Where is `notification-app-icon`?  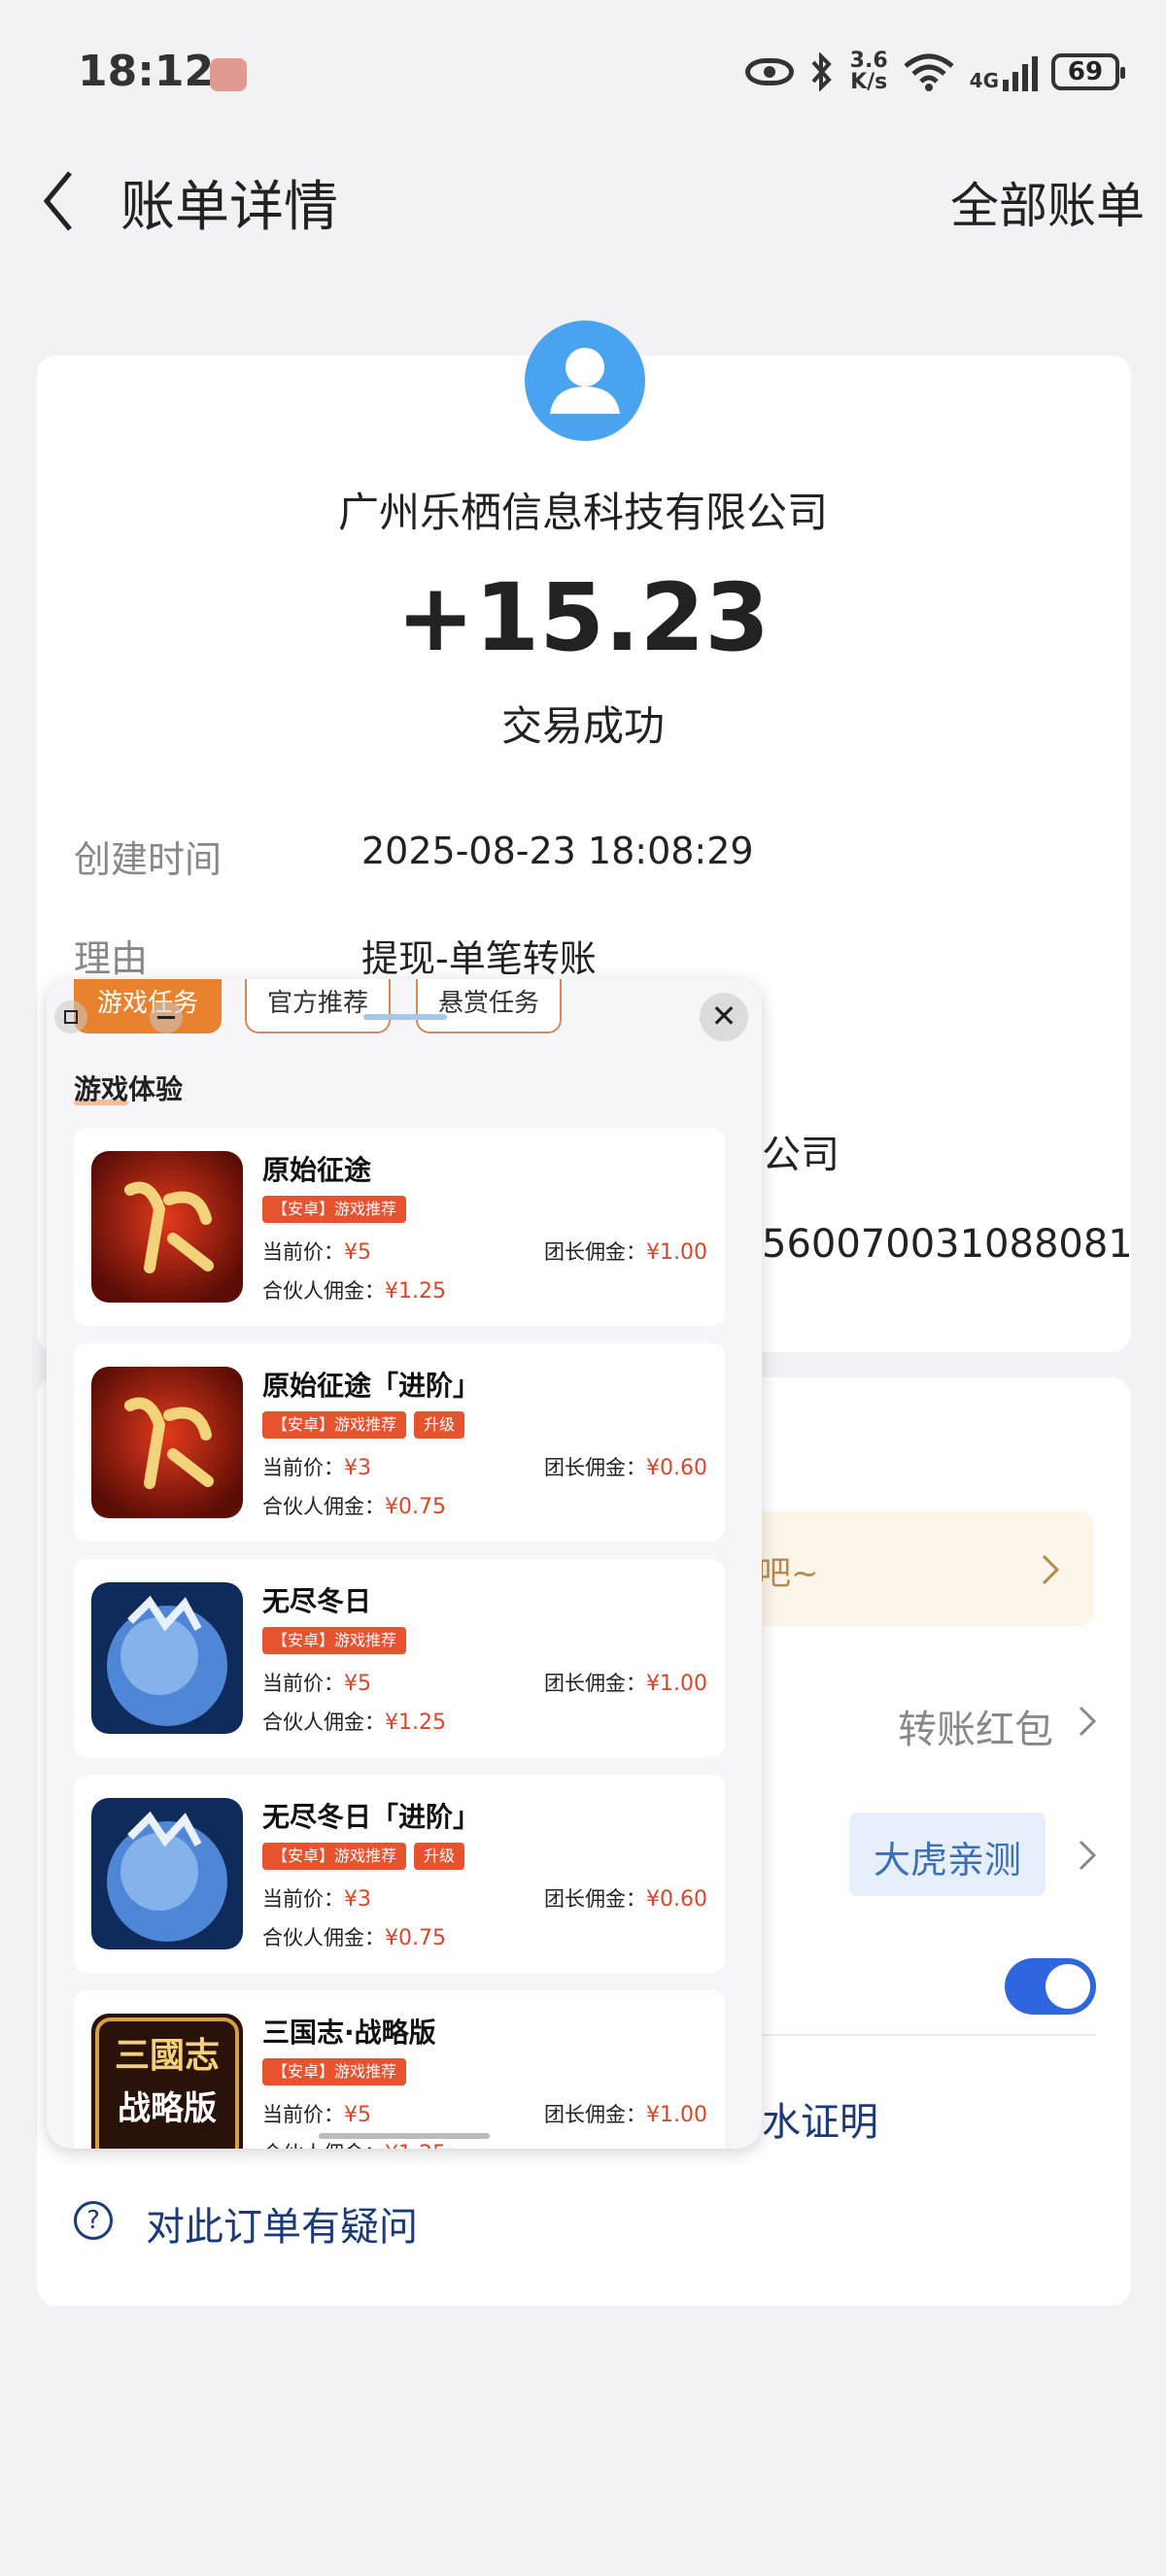 notification-app-icon is located at coordinates (228, 74).